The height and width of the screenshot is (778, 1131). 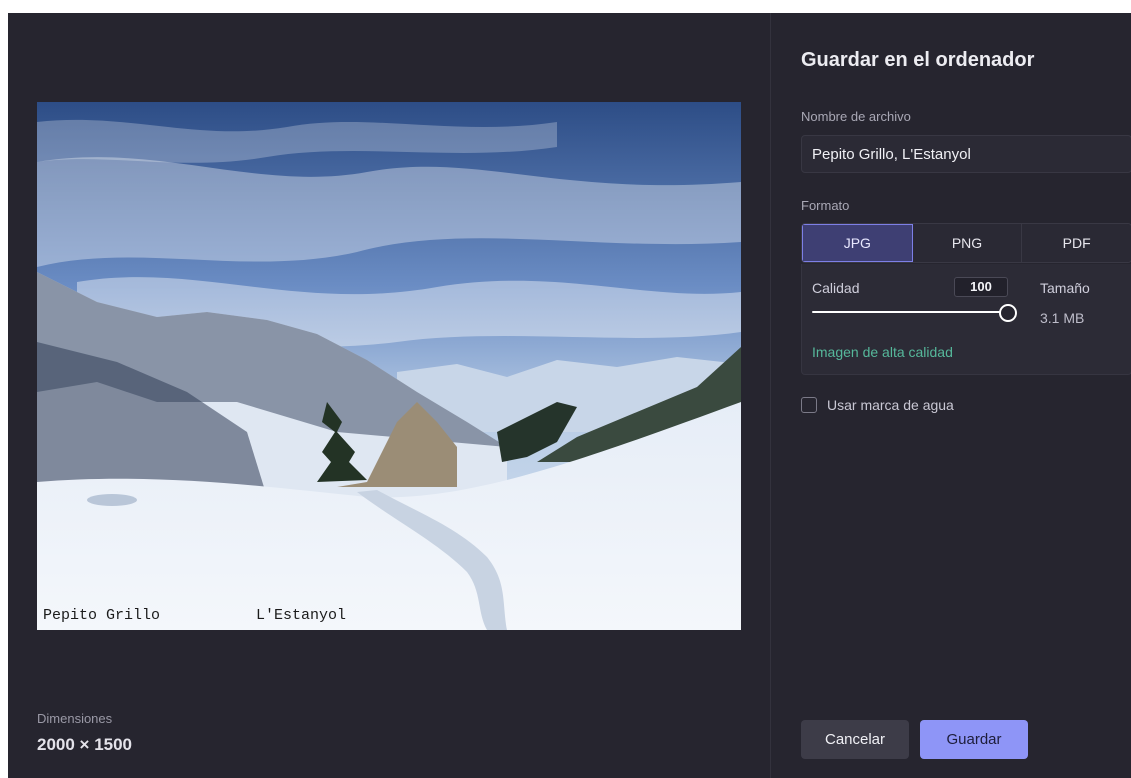 I want to click on watermark-checkbox, so click(x=809, y=405).